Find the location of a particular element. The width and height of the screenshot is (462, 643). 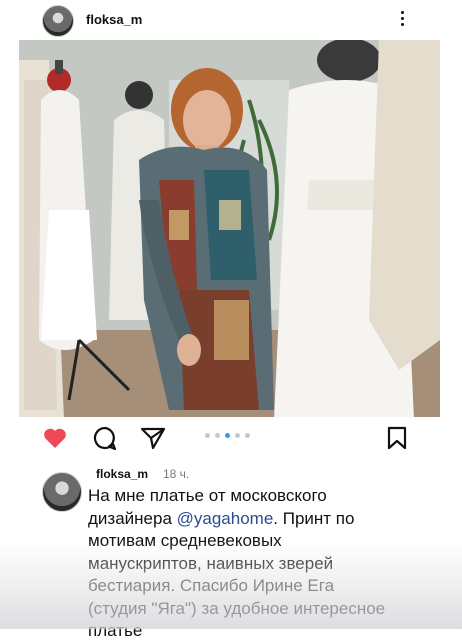

profile-avatar is located at coordinates (58, 21).